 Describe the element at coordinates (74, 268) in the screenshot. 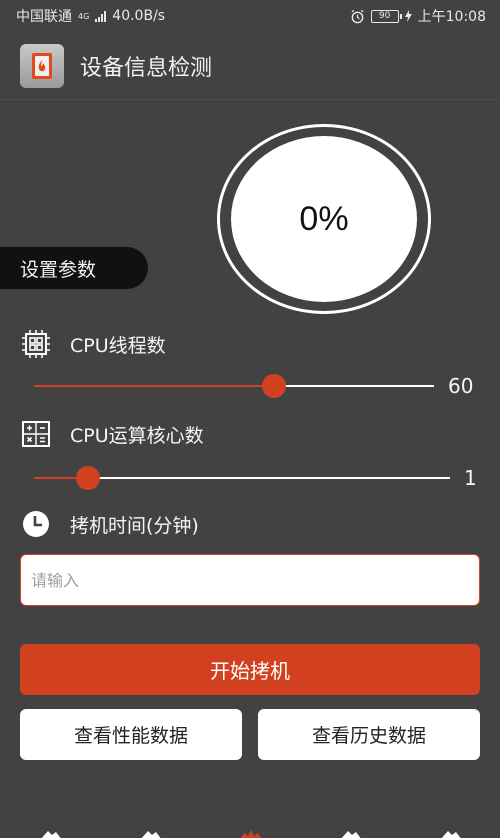

I see `settings-section-tag: 设置参数` at that location.